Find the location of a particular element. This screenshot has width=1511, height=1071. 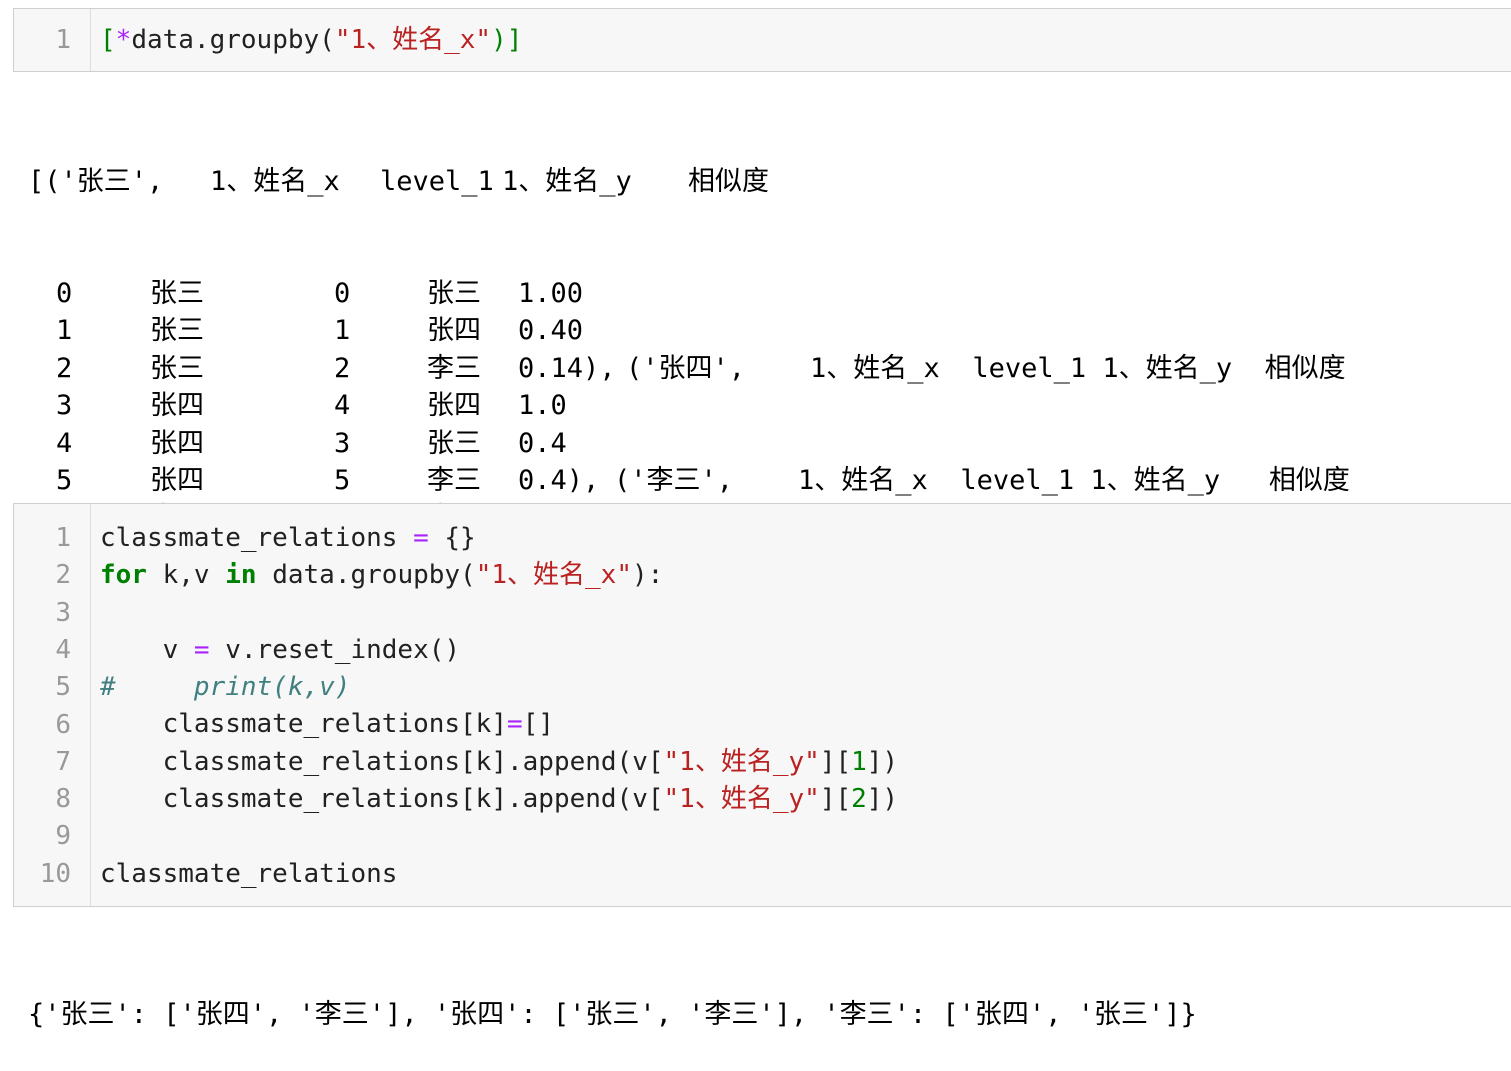

column-header: level_1 is located at coordinates (437, 181).